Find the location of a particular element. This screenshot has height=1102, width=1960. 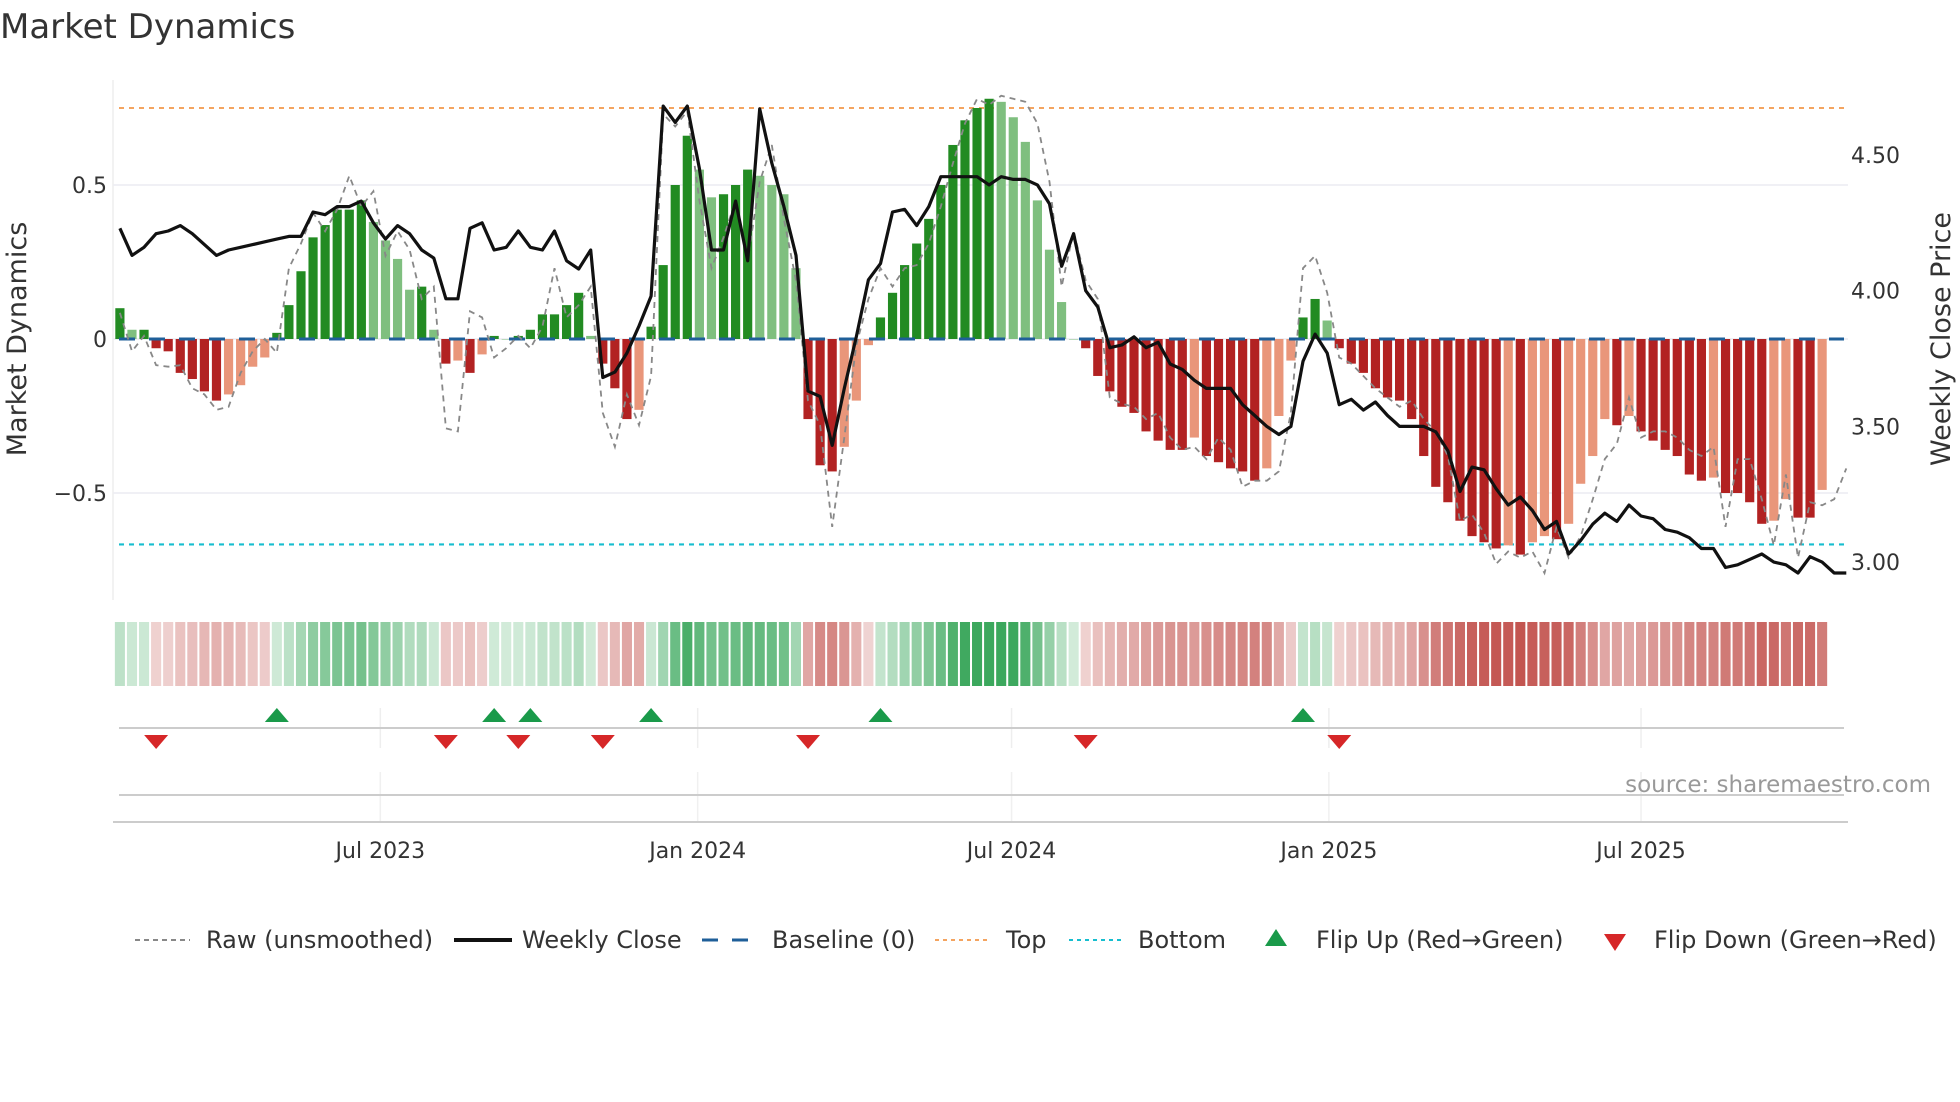

source-label: source: sharemaestro.com is located at coordinates (1778, 785).